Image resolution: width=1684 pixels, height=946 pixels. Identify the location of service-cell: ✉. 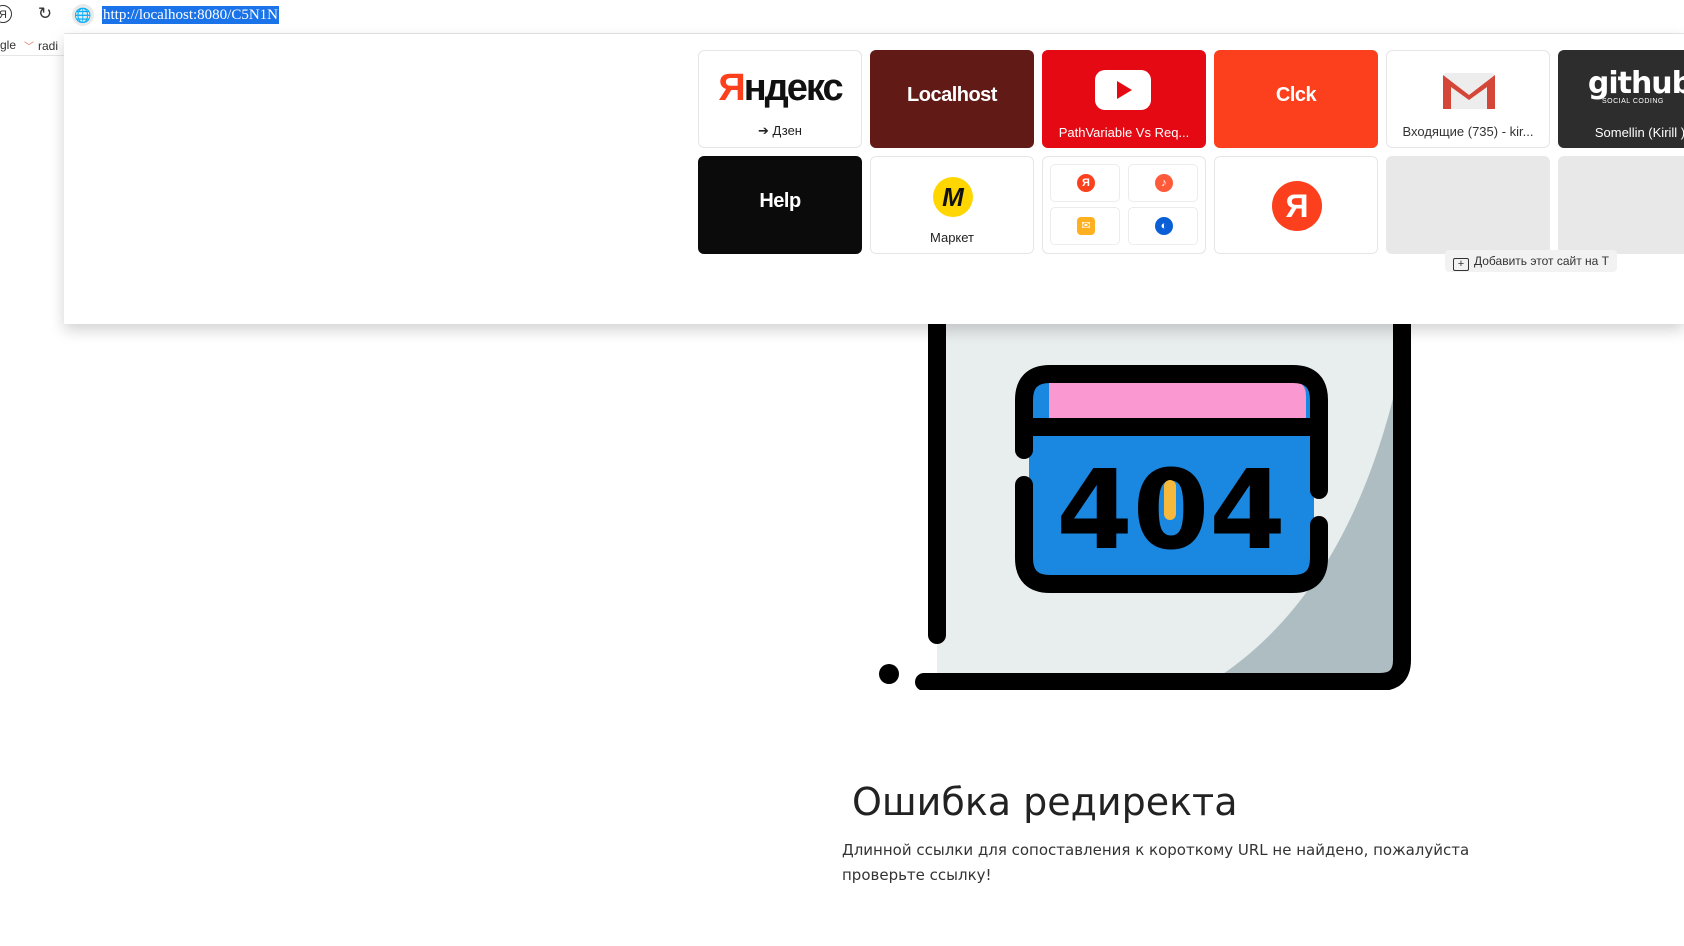
(1085, 226).